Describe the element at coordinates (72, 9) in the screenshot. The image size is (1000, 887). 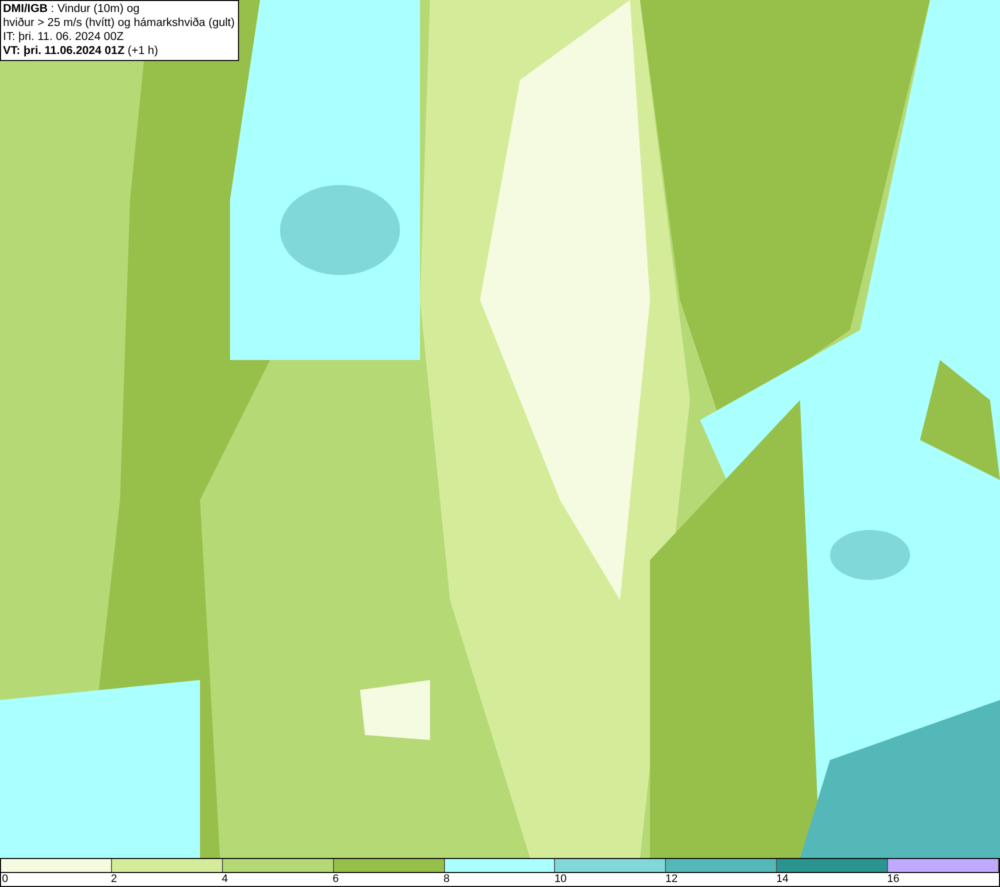
I see `header-text: DMI/IGB : Vindur (10m) og` at that location.